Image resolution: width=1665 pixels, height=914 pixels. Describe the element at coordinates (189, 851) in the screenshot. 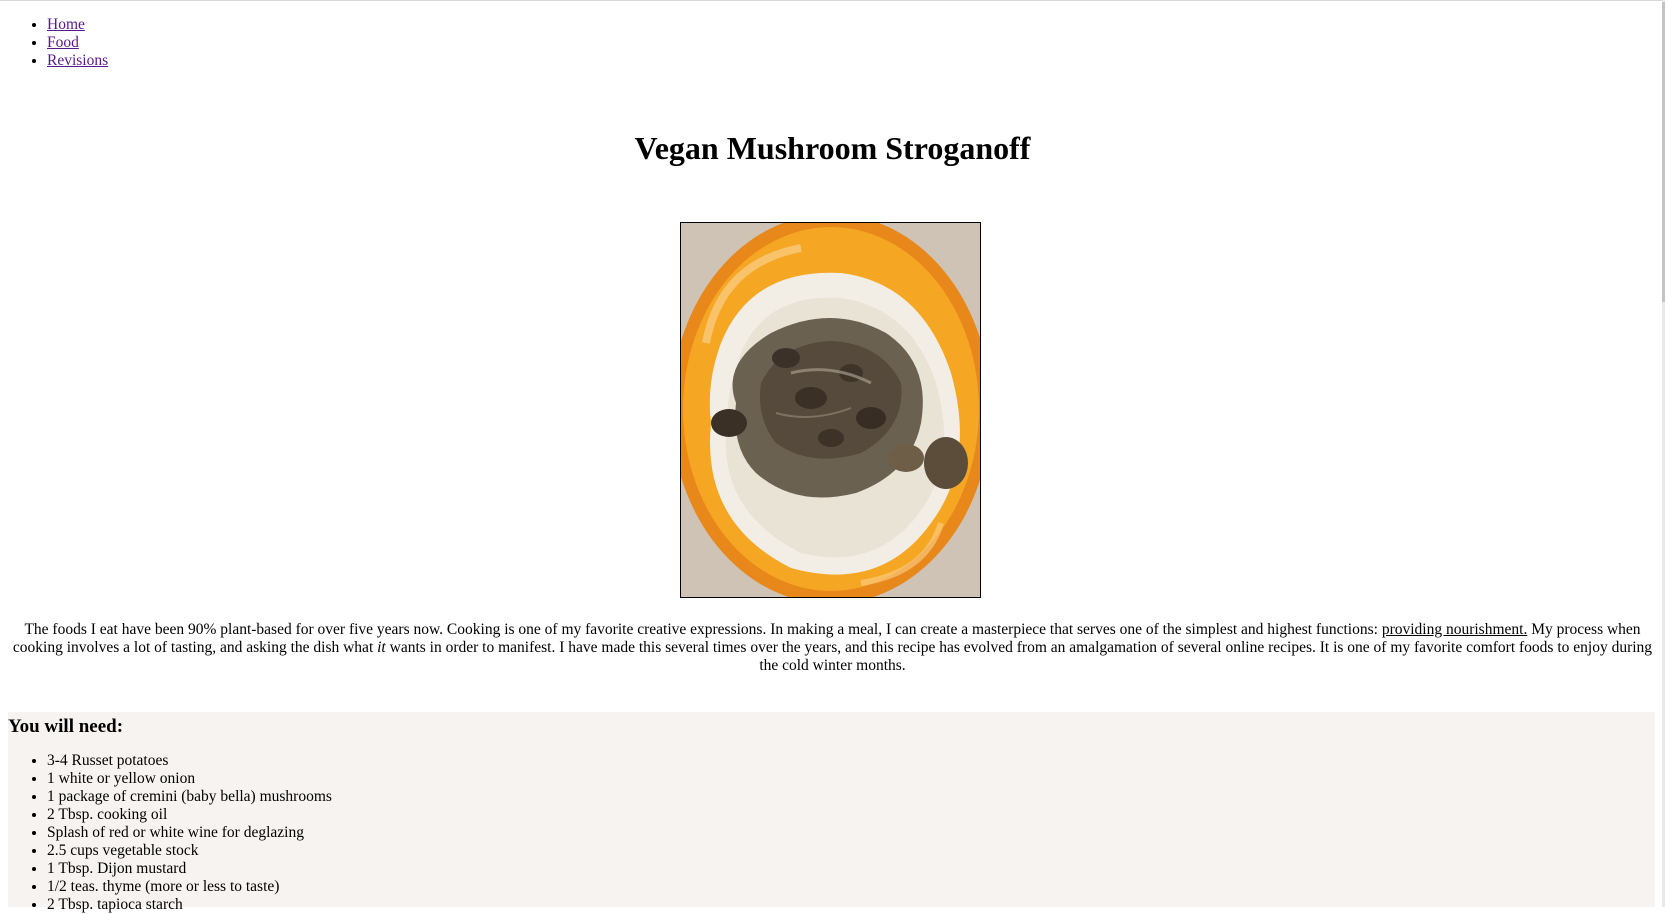

I see `ingredient-item: 2.5 cups vegetable stock` at that location.